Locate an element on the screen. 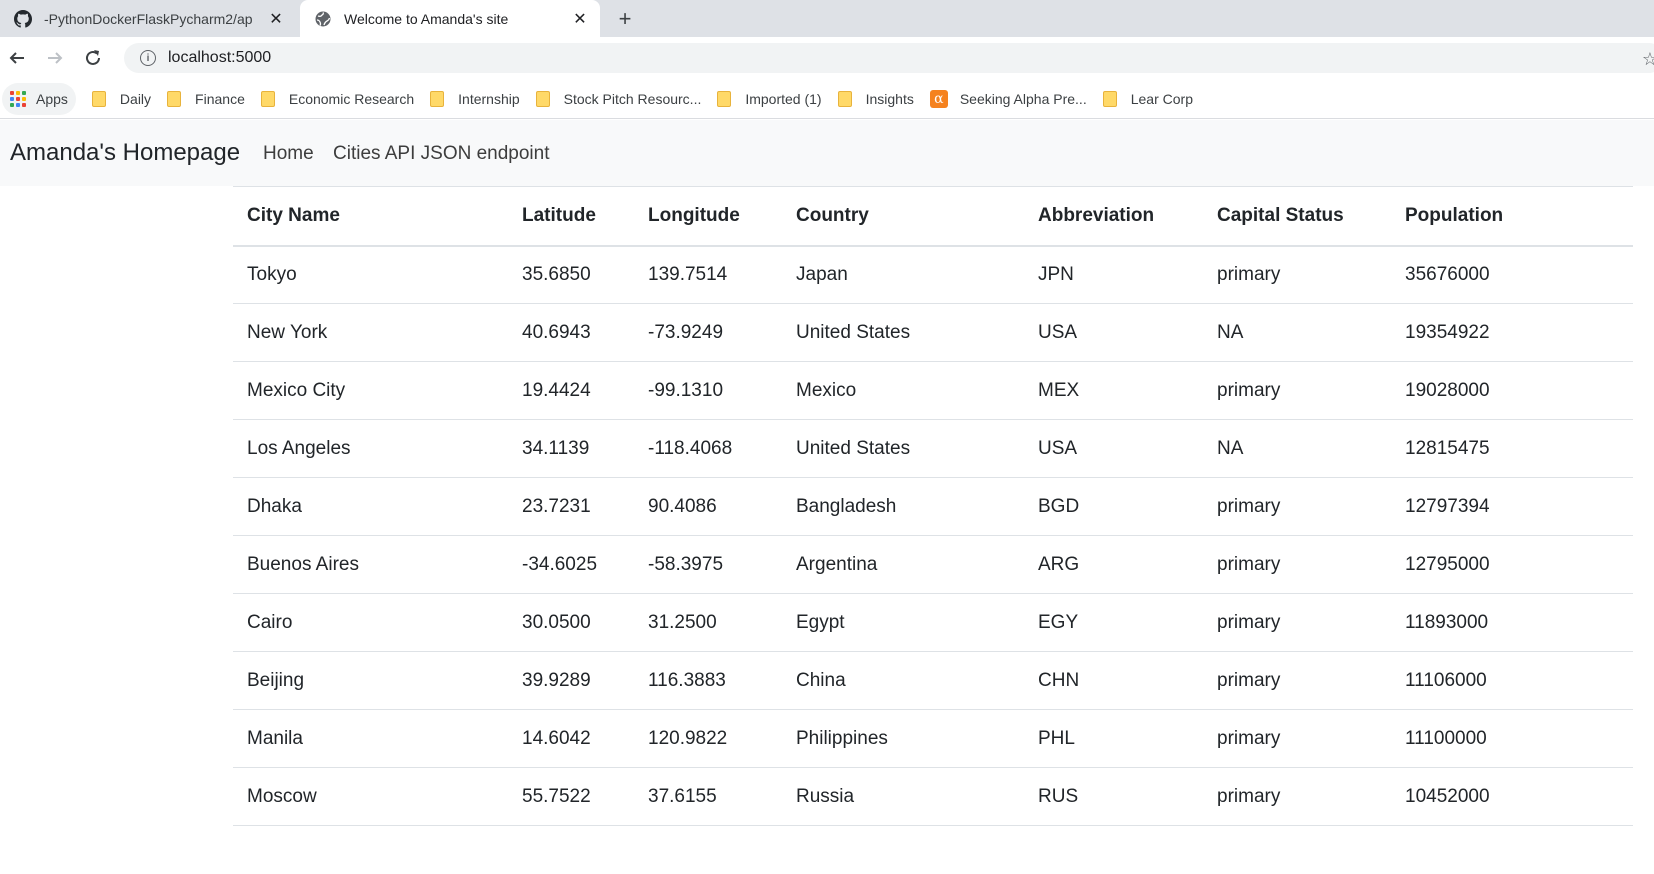 The image size is (1654, 874). cell-population: 12797394 is located at coordinates (1512, 506).